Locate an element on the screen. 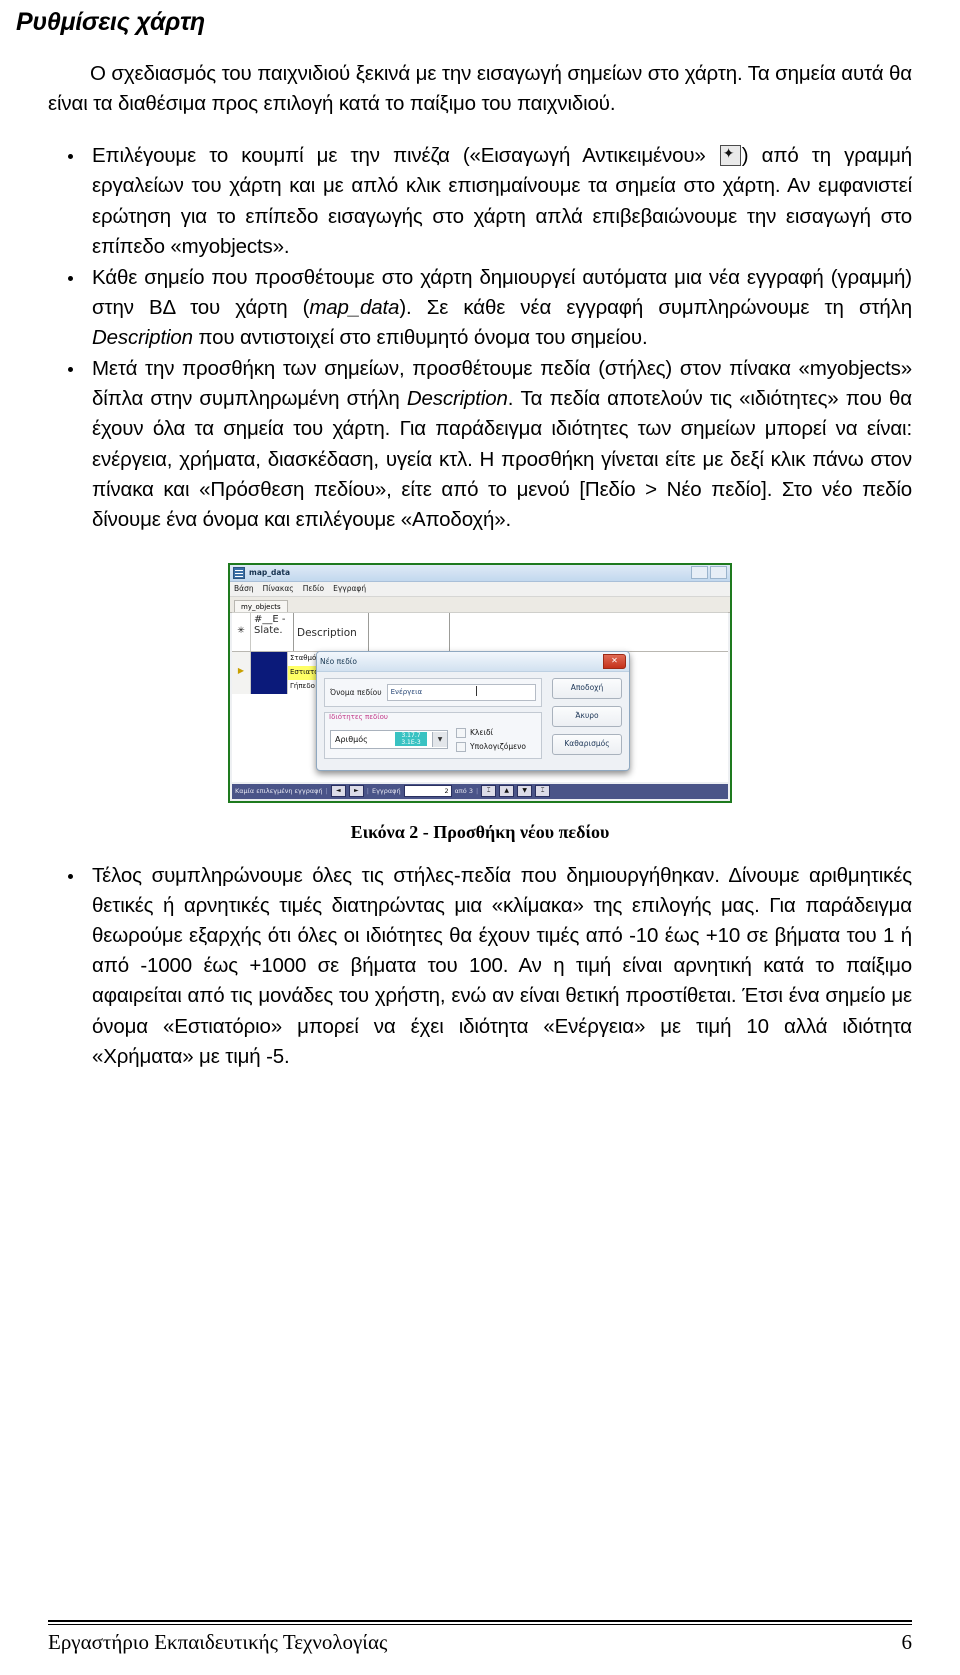 Image resolution: width=960 pixels, height=1675 pixels. field-name-group: Όνομα πεδίου Ενέργεια is located at coordinates (433, 692).